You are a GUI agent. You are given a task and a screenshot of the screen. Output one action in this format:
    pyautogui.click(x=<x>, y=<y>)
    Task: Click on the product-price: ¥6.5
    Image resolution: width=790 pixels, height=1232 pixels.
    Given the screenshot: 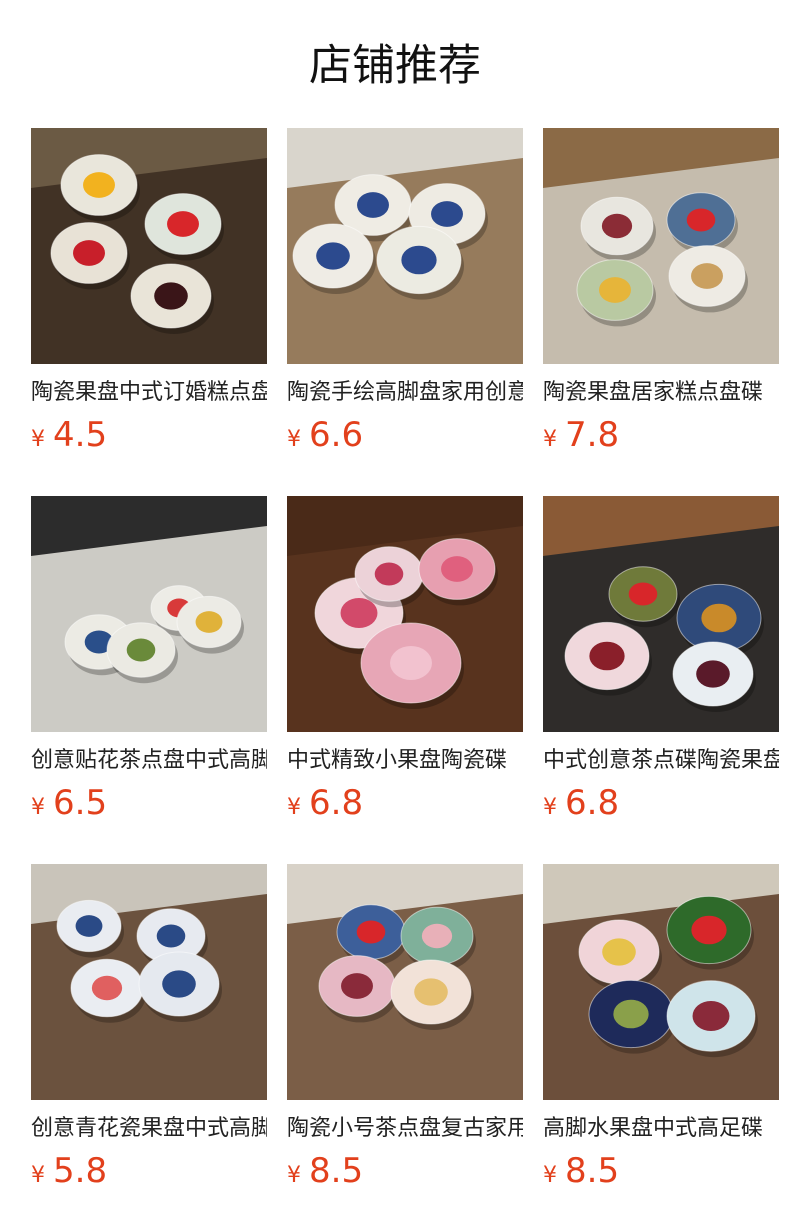 What is the action you would take?
    pyautogui.click(x=69, y=803)
    